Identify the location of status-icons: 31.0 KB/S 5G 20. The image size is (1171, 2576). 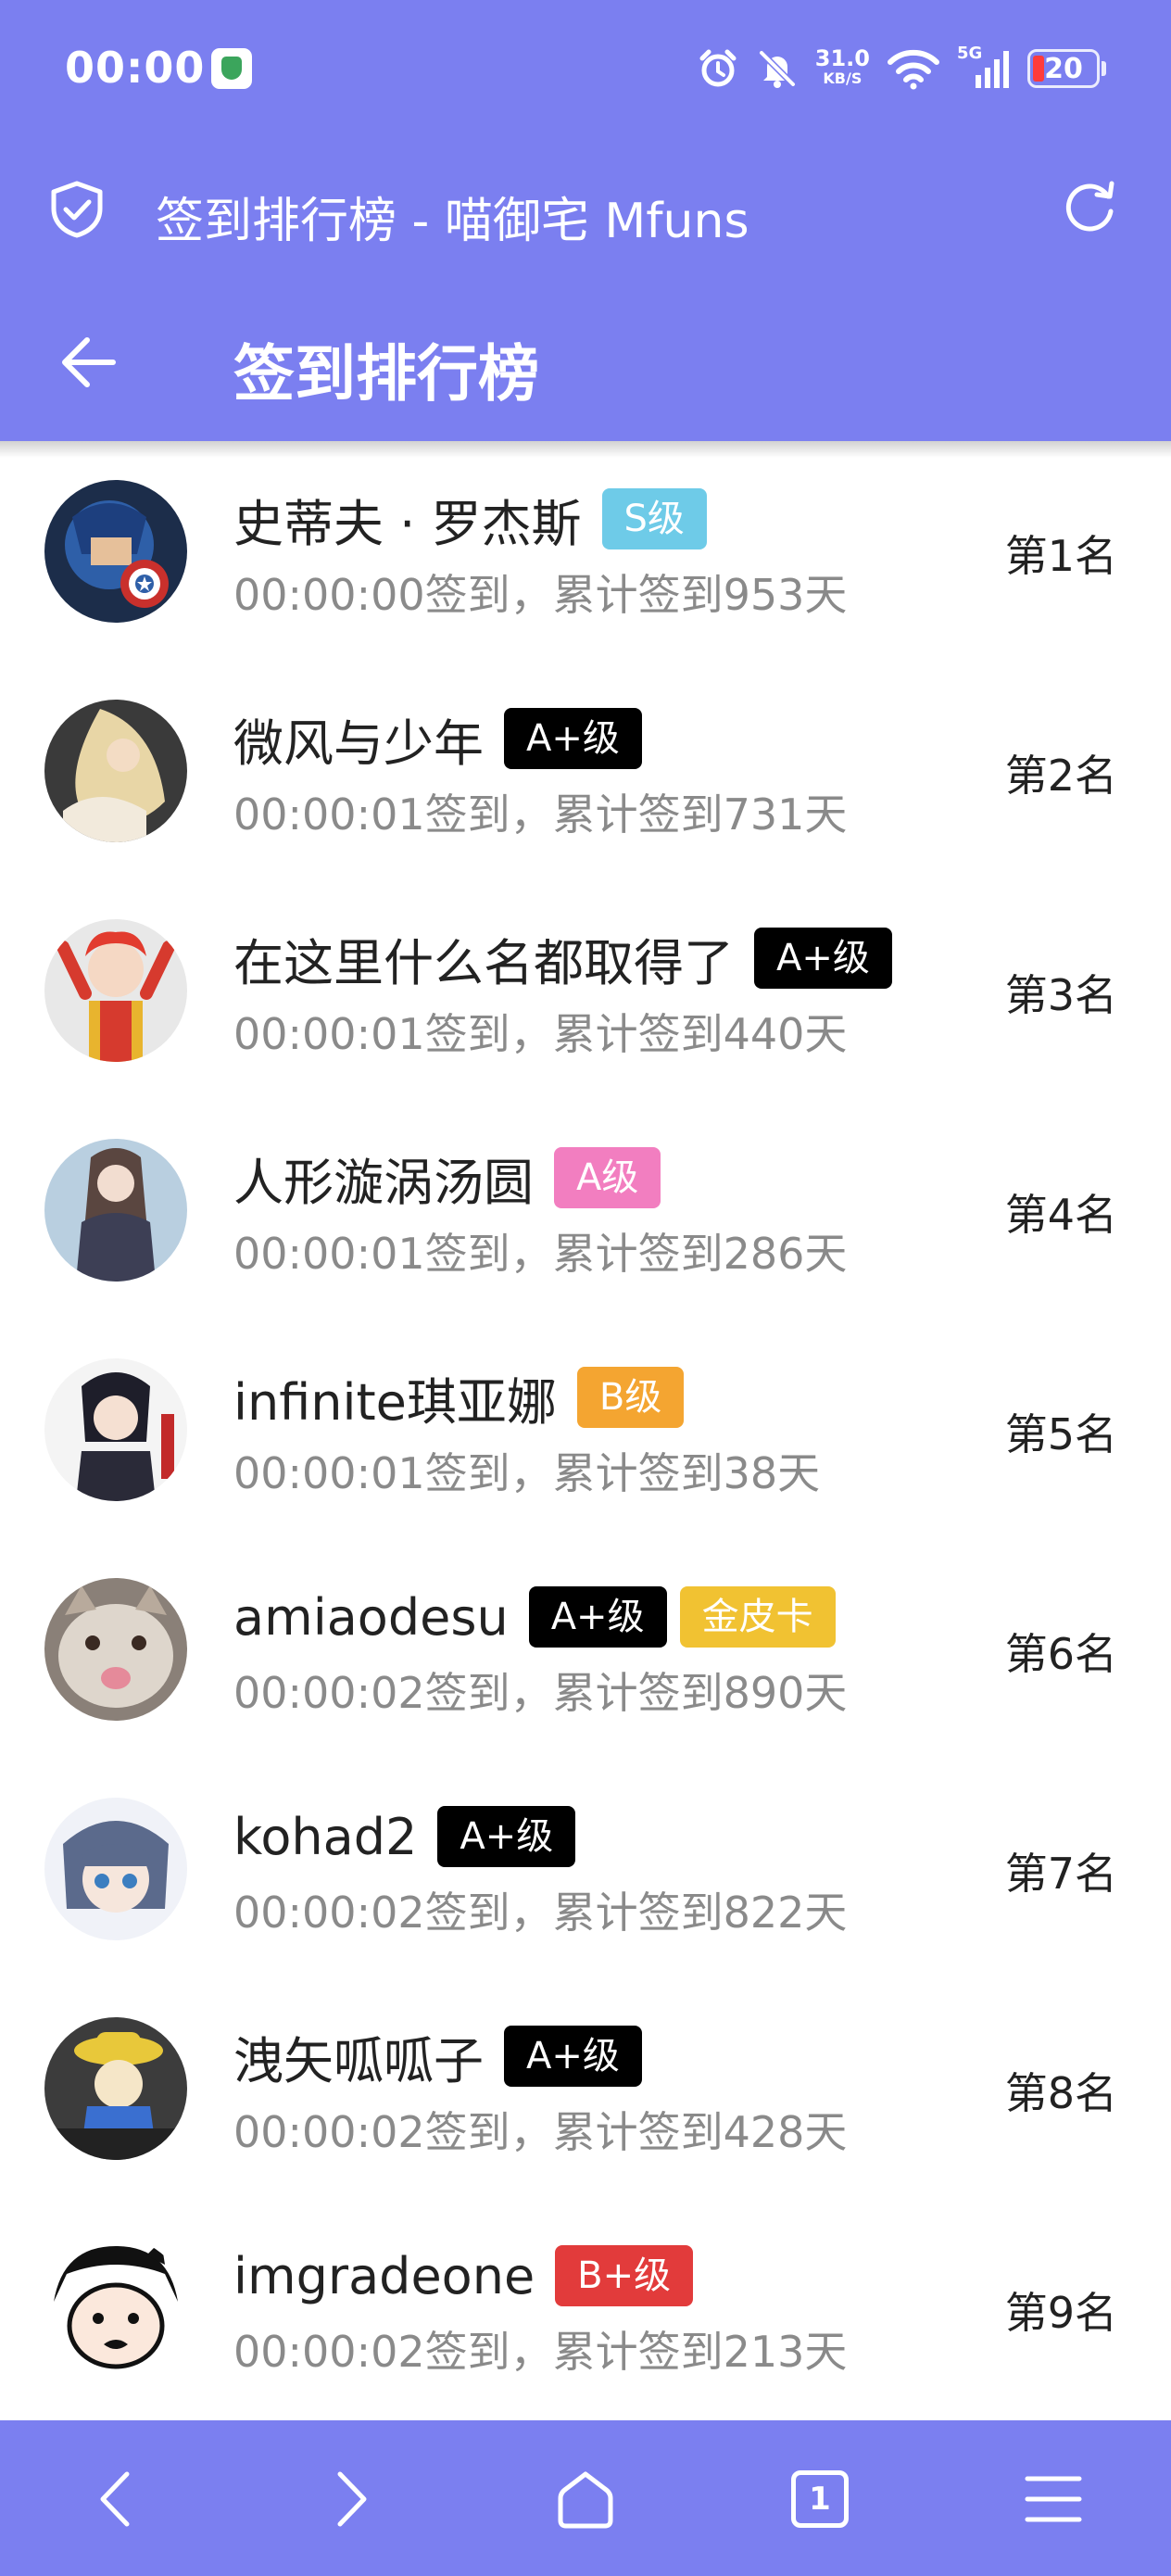
(902, 68).